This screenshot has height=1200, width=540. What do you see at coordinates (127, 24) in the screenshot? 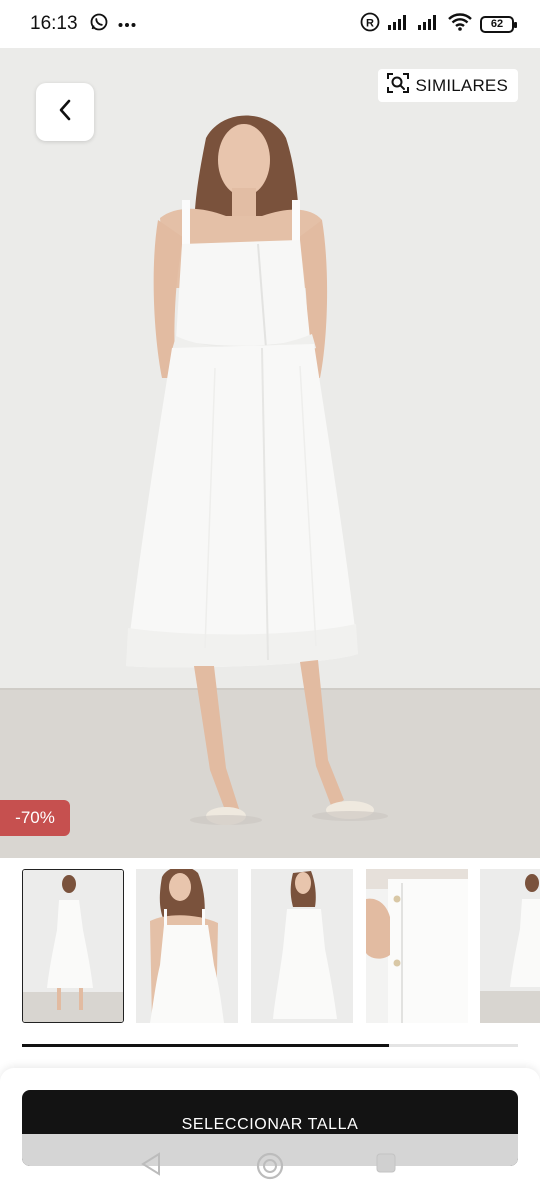
I see `more-dots-icon` at bounding box center [127, 24].